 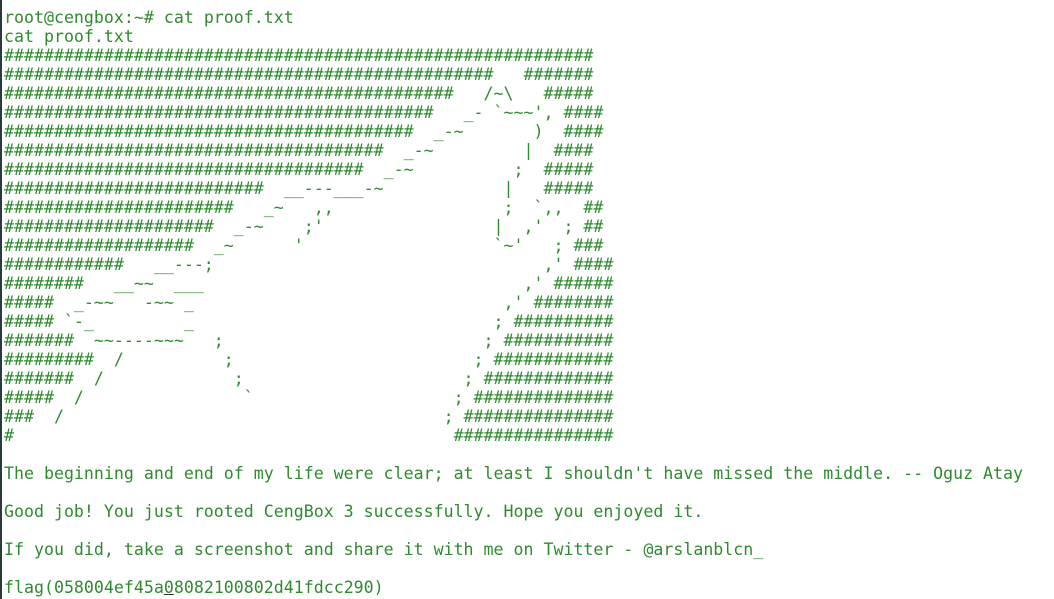 I want to click on ascii-art-line: ####################### _~ ,, ; `,, ##, so click(x=304, y=207).